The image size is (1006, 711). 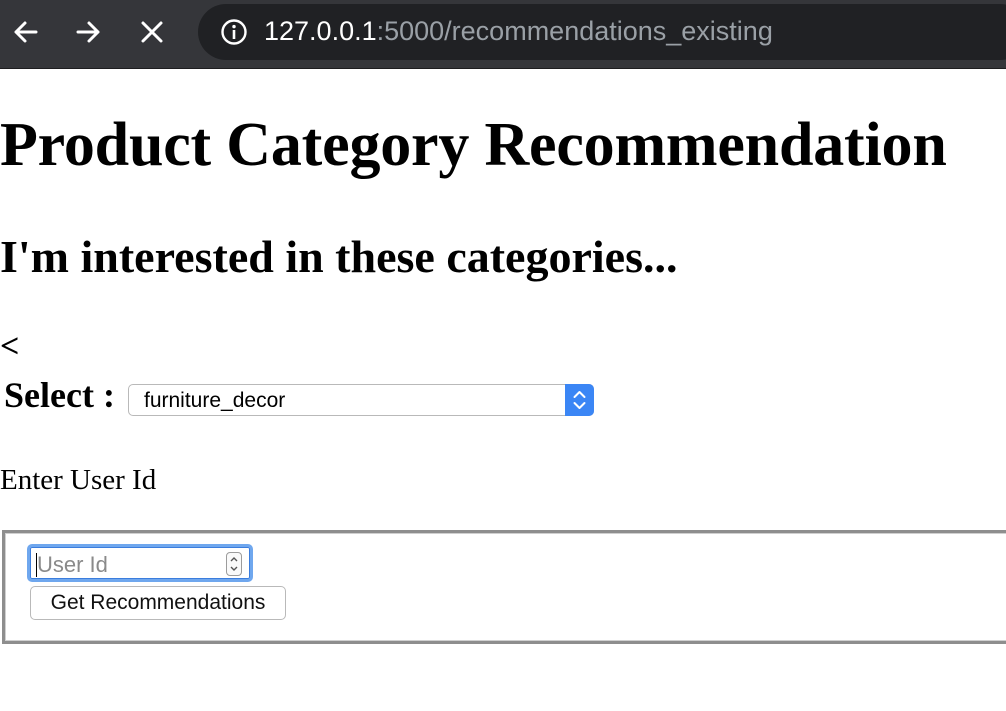 I want to click on close-icon, so click(x=152, y=32).